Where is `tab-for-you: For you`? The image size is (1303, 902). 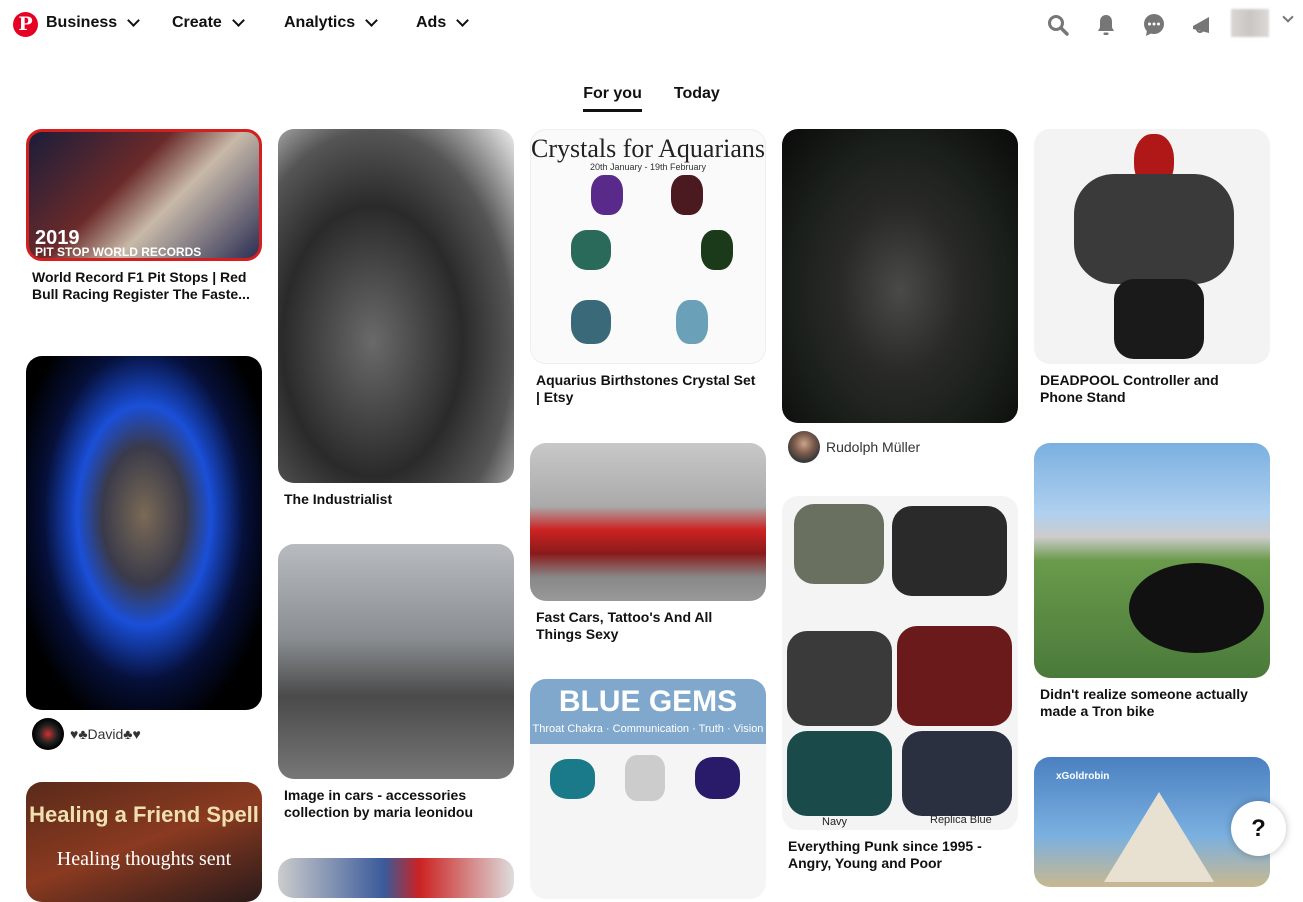 tab-for-you: For you is located at coordinates (612, 98).